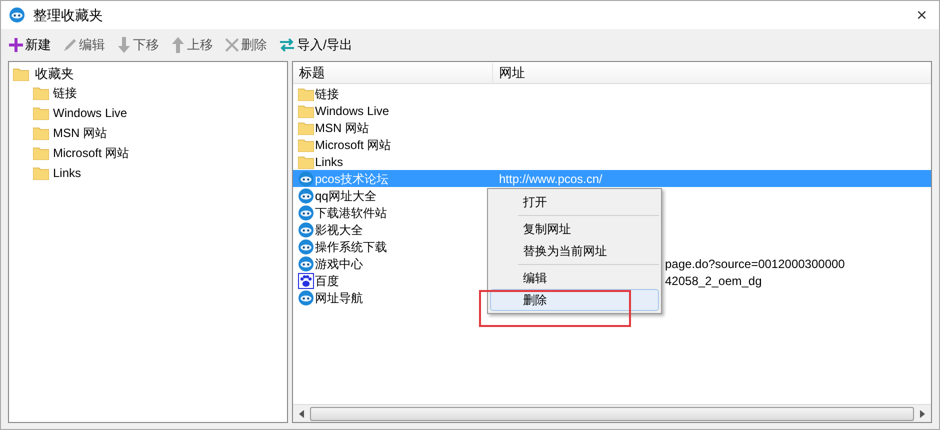 Image resolution: width=940 pixels, height=430 pixels. What do you see at coordinates (68, 15) in the screenshot?
I see `window-title: 整理收藏夹` at bounding box center [68, 15].